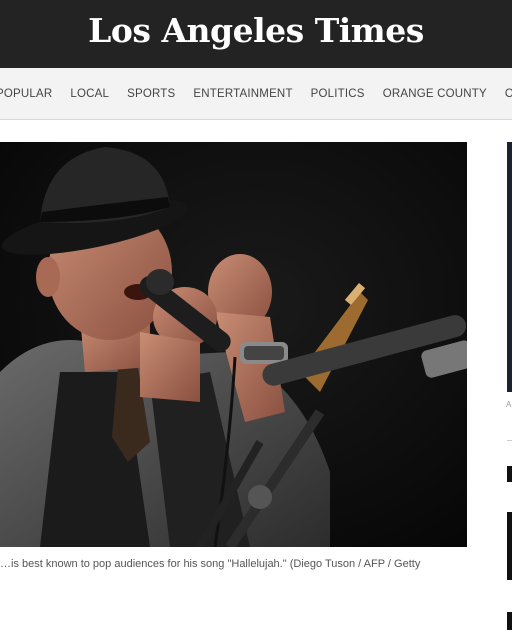  Describe the element at coordinates (30, 94) in the screenshot. I see `nav-item-popular: Popular` at that location.